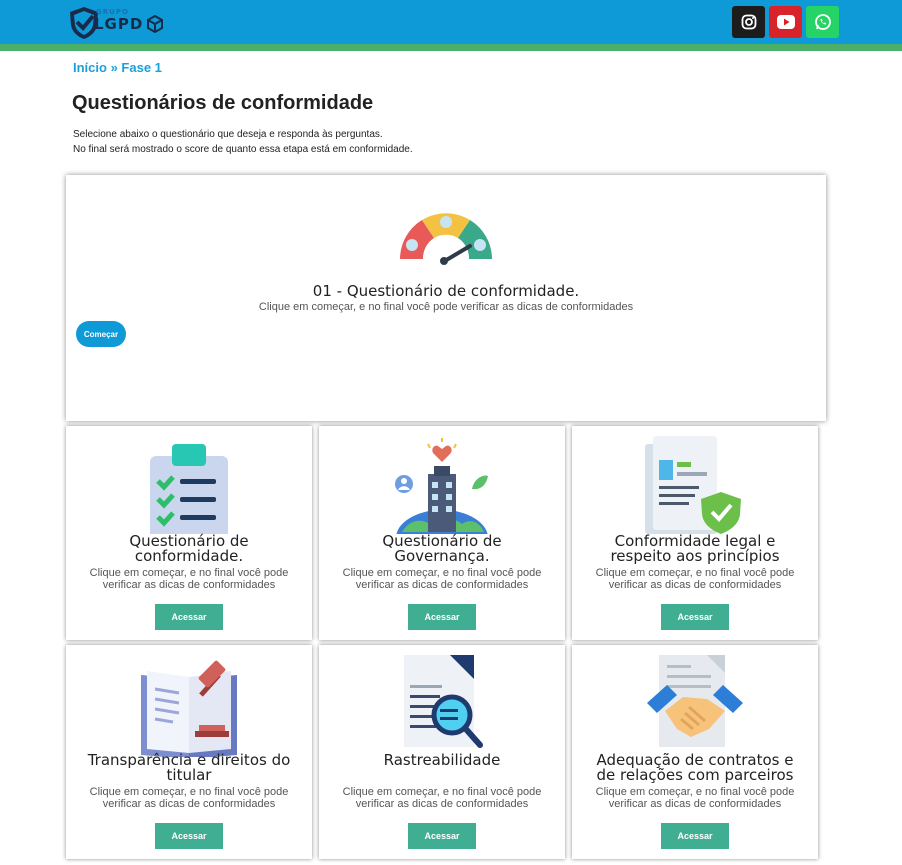 The image size is (902, 865). What do you see at coordinates (119, 24) in the screenshot?
I see `logo-text: LGPD` at bounding box center [119, 24].